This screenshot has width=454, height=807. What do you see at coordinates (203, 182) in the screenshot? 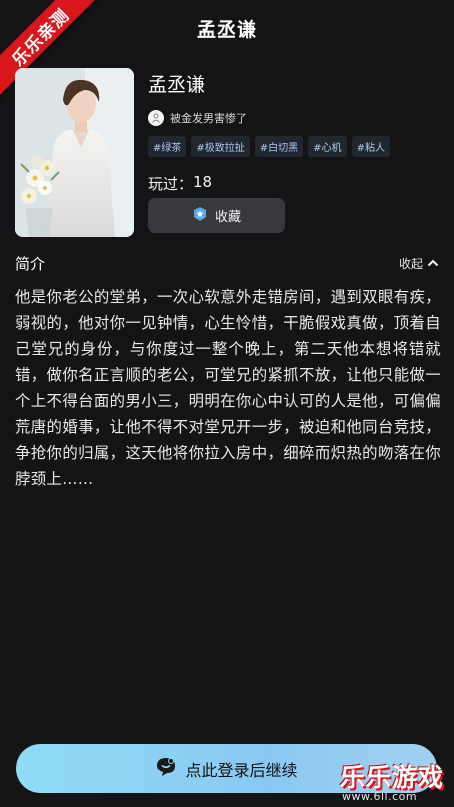
I see `play-count-value: 18` at bounding box center [203, 182].